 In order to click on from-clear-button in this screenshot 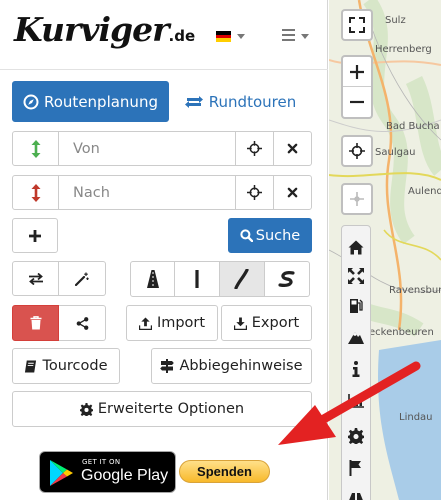, I will do `click(292, 148)`.